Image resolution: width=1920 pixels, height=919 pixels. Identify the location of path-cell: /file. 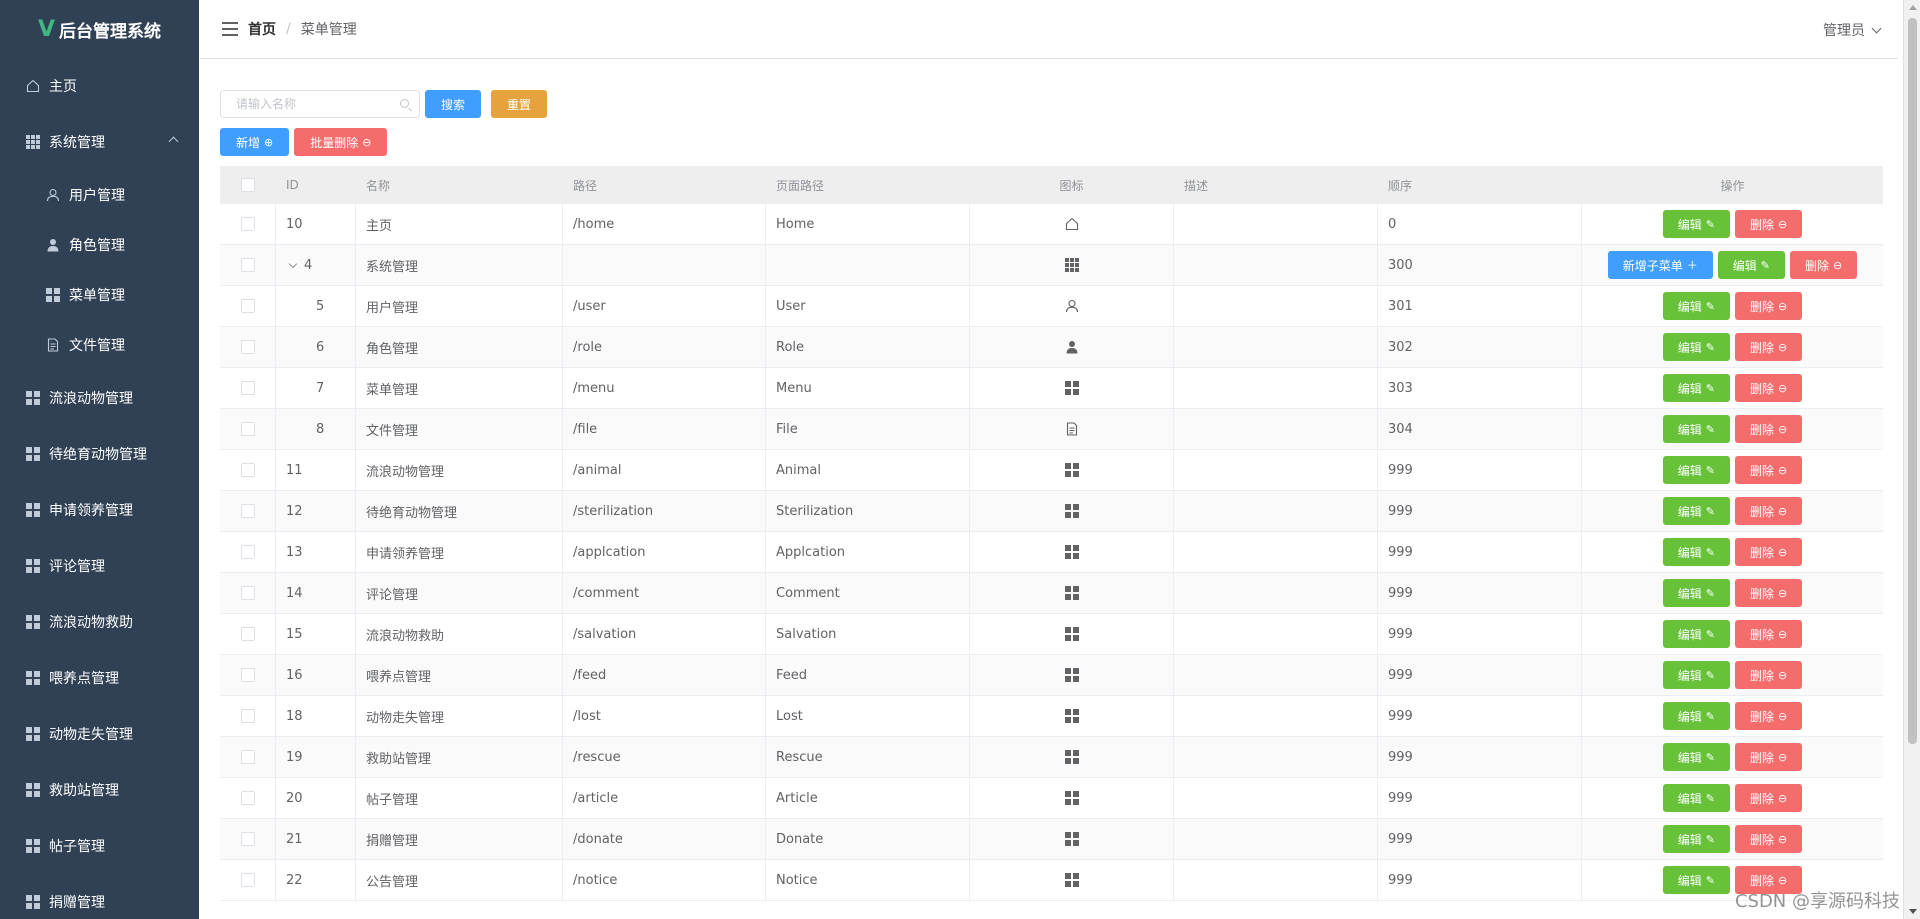
(664, 429).